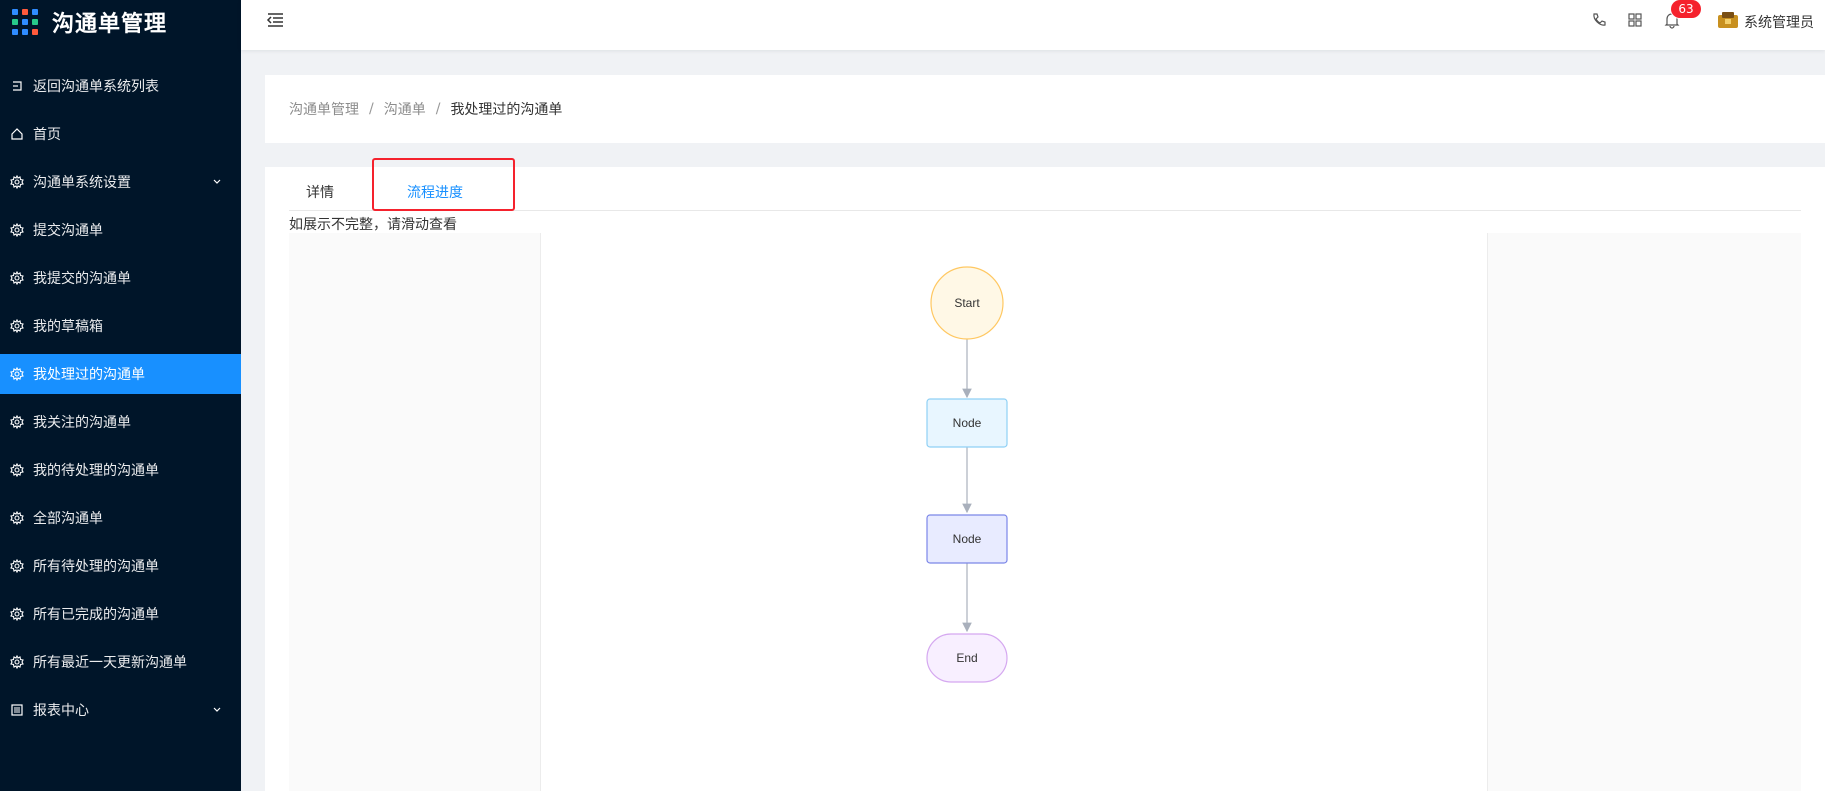 Image resolution: width=1825 pixels, height=791 pixels. I want to click on scroll-hint: 如展示不完整，请滑动查看, so click(373, 225).